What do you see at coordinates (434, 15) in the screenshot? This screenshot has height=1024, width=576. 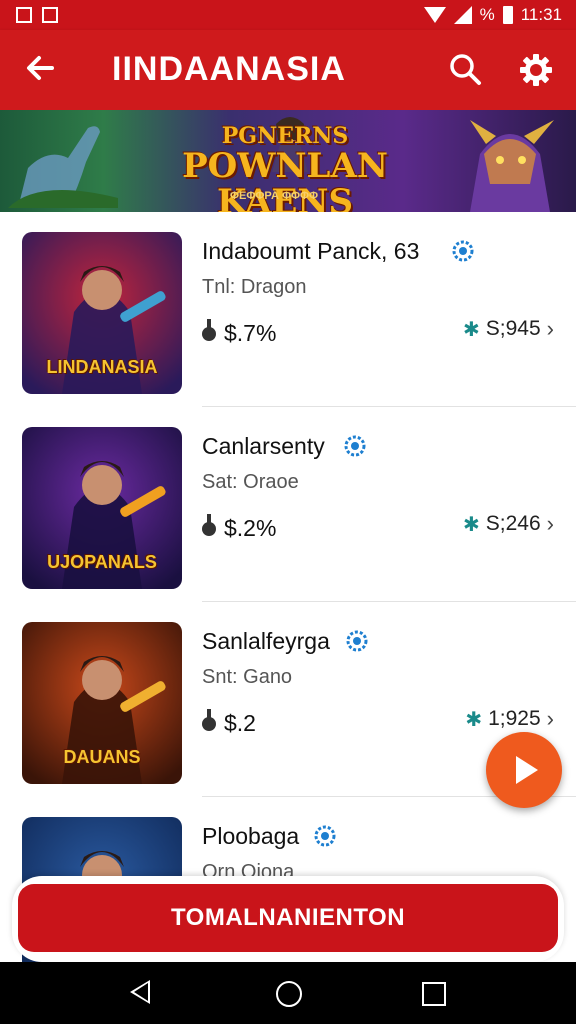 I see `wifi-icon` at bounding box center [434, 15].